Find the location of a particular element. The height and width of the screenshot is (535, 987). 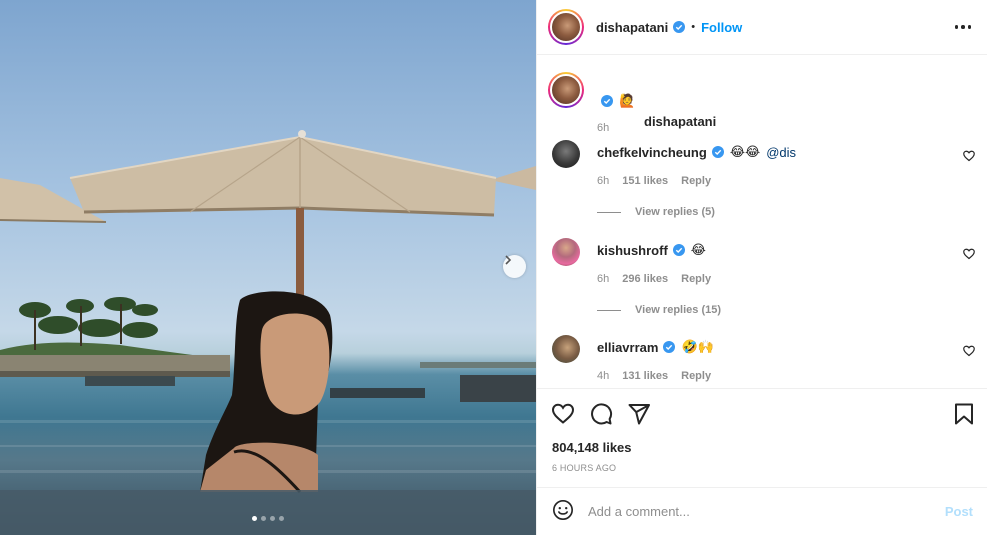

view-replies-label: View replies (5) is located at coordinates (675, 212).